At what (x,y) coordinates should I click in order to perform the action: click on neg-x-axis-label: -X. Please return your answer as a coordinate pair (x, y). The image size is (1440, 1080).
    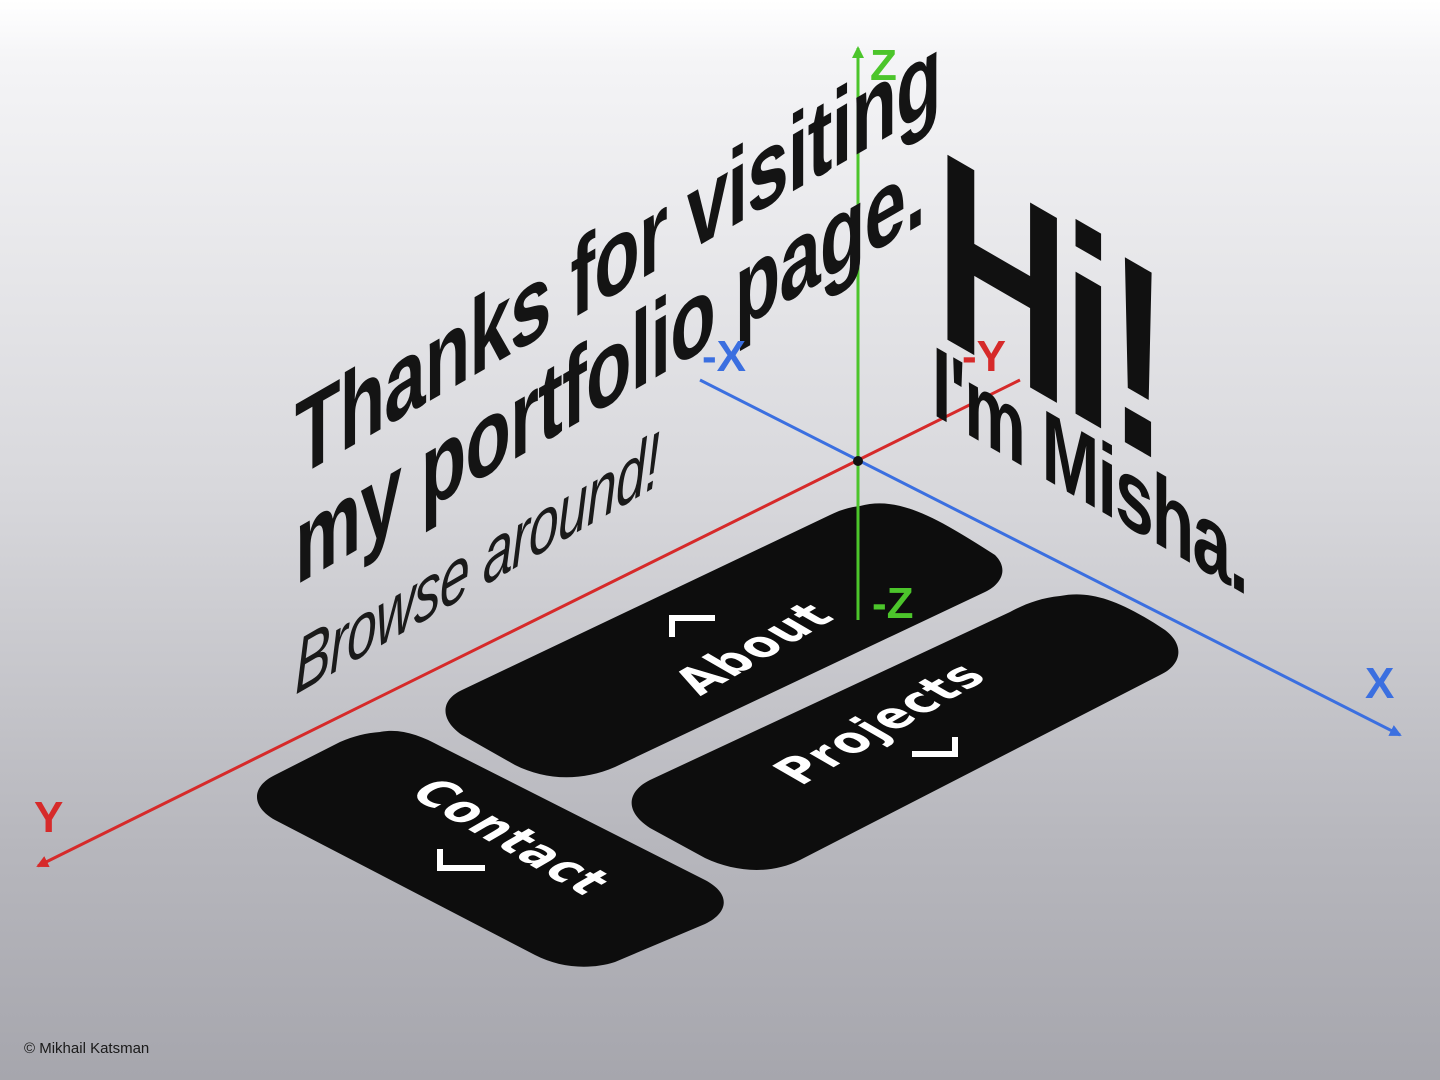
    Looking at the image, I should click on (724, 356).